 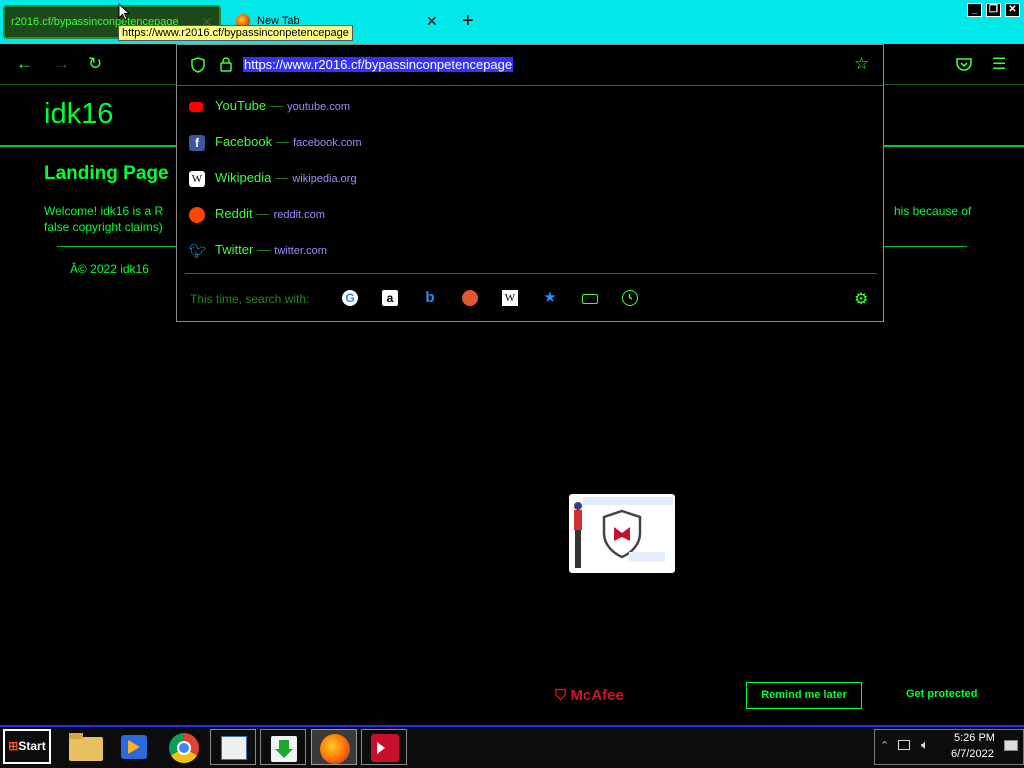 I want to click on mcafee-wordmark: McAfee, so click(x=597, y=695).